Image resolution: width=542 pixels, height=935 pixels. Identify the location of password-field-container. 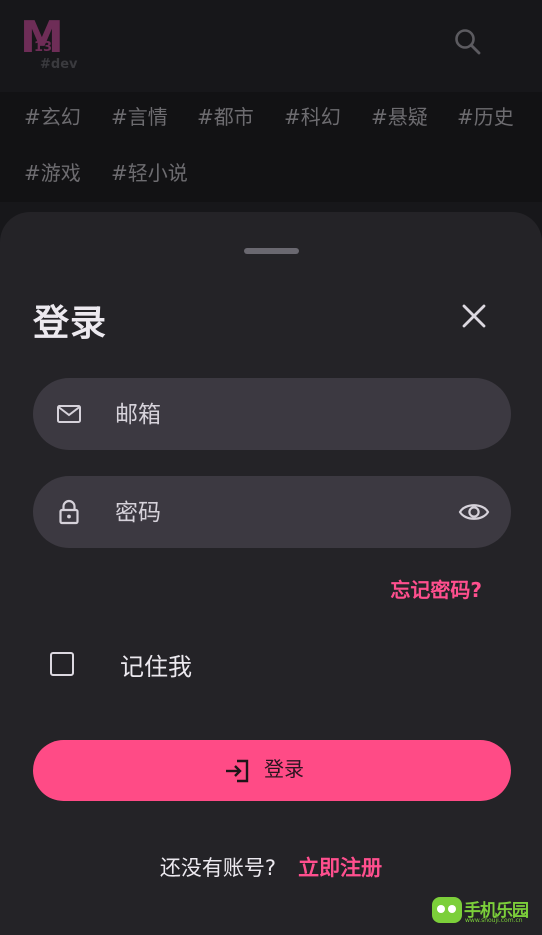
(272, 513).